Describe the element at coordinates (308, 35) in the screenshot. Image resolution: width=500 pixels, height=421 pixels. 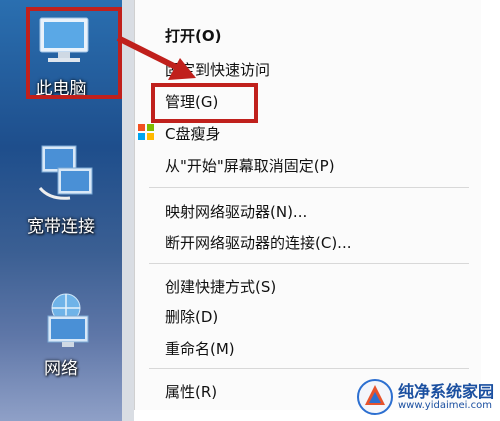
I see `menu-item-open: 打开(O)` at that location.